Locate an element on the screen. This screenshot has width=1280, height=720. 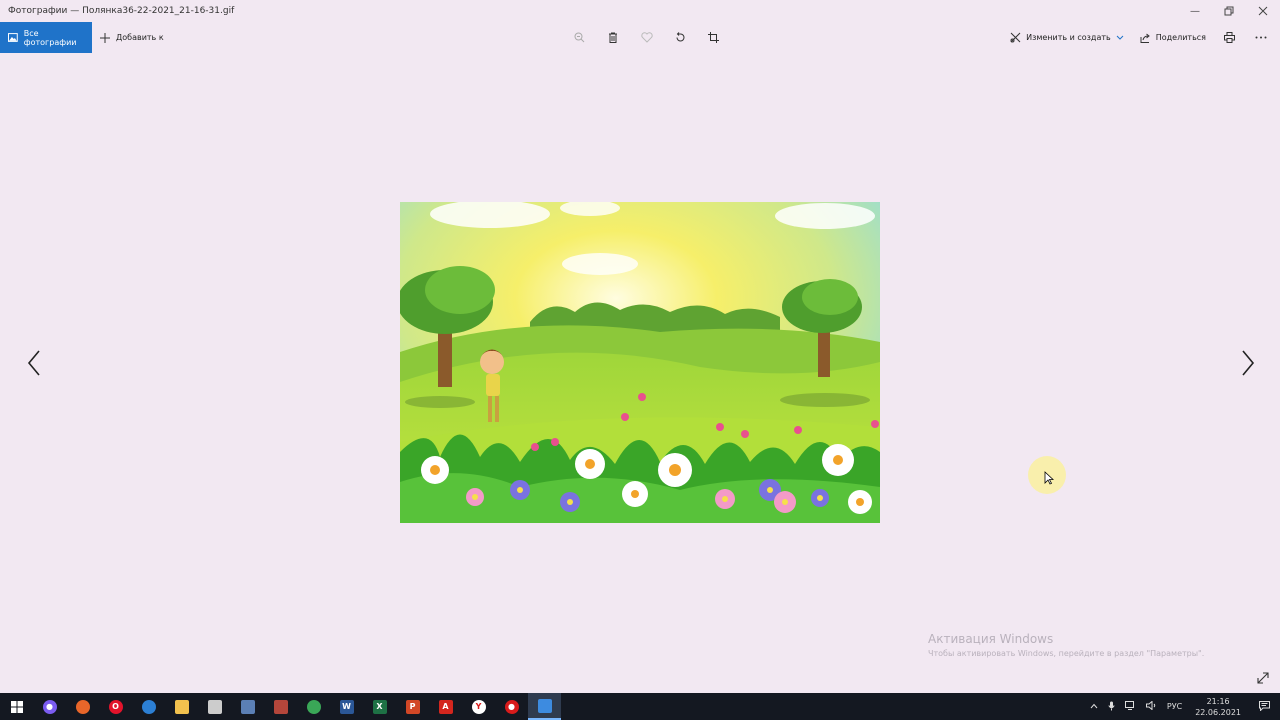
favorite-icon is located at coordinates (647, 37).